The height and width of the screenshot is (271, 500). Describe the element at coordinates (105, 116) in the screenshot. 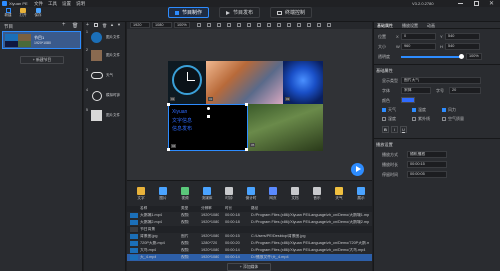

I see `page-item: 5 图片文件` at that location.